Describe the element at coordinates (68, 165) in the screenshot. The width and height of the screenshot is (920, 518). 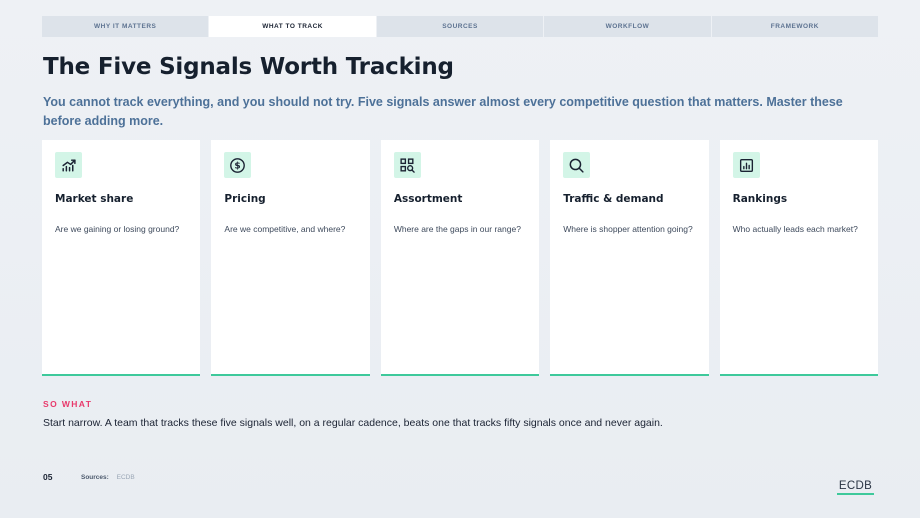
I see `trend-up-icon` at that location.